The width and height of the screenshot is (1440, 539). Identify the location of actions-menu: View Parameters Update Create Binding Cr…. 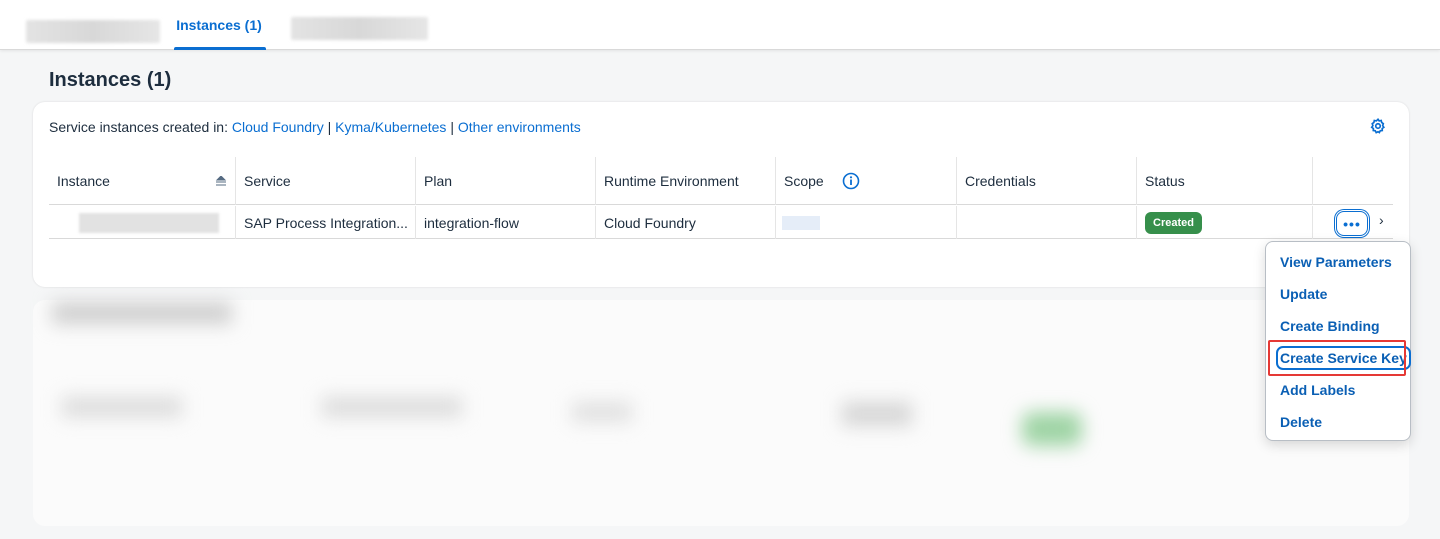
(1338, 341).